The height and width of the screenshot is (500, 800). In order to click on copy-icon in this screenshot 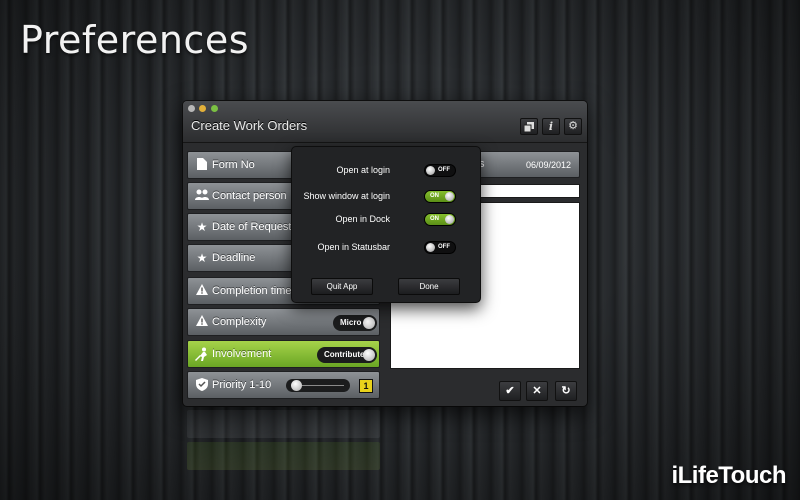, I will do `click(528, 127)`.